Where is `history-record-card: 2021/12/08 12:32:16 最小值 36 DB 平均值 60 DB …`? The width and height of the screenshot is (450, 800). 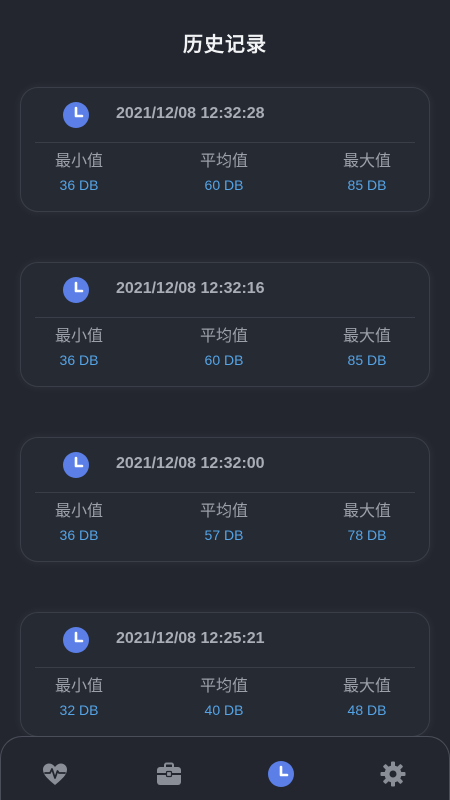
history-record-card: 2021/12/08 12:32:16 最小值 36 DB 平均值 60 DB … is located at coordinates (225, 324).